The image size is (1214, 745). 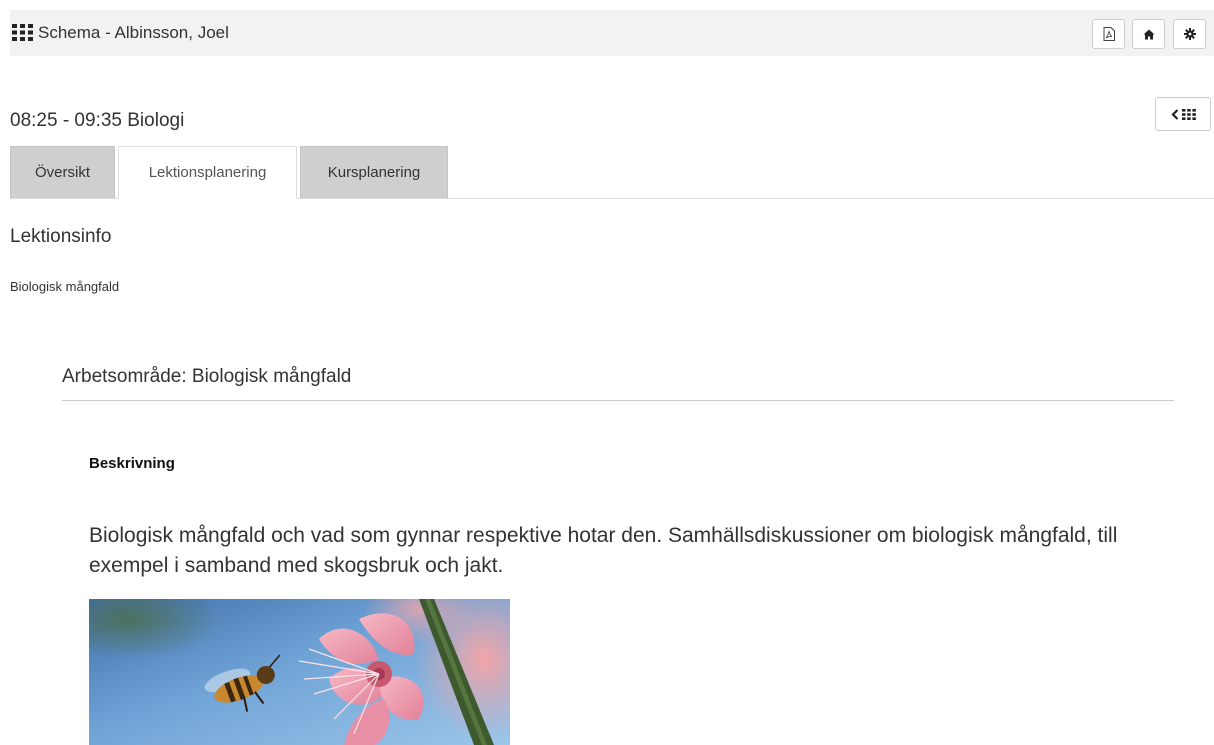 I want to click on pdf-button, so click(x=1108, y=34).